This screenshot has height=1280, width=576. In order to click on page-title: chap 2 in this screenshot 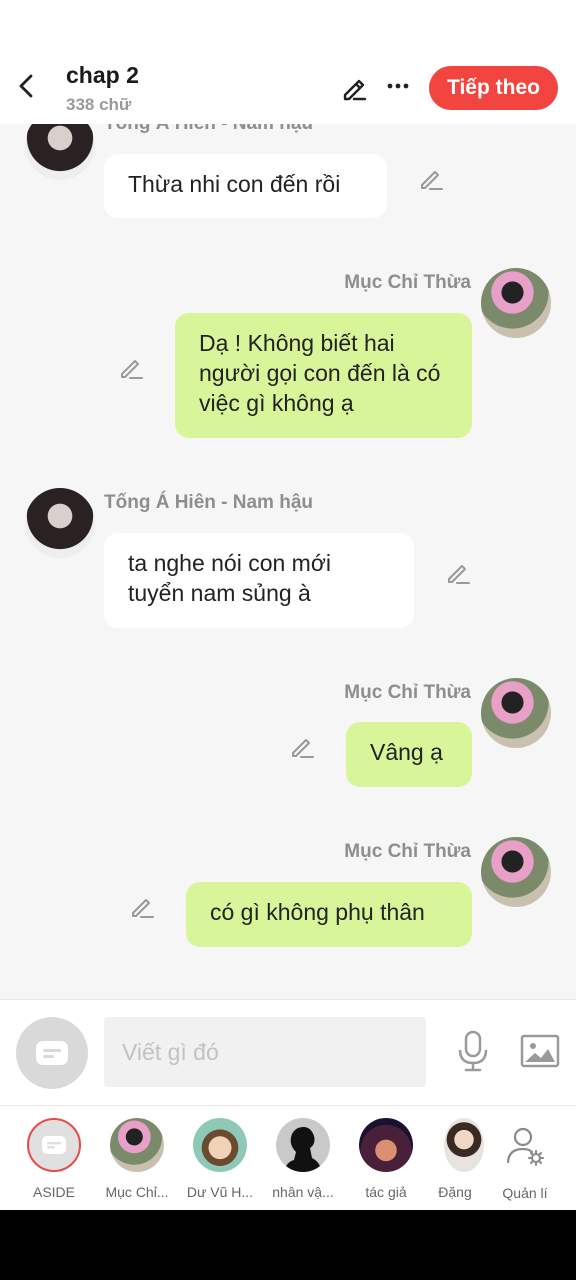, I will do `click(102, 75)`.